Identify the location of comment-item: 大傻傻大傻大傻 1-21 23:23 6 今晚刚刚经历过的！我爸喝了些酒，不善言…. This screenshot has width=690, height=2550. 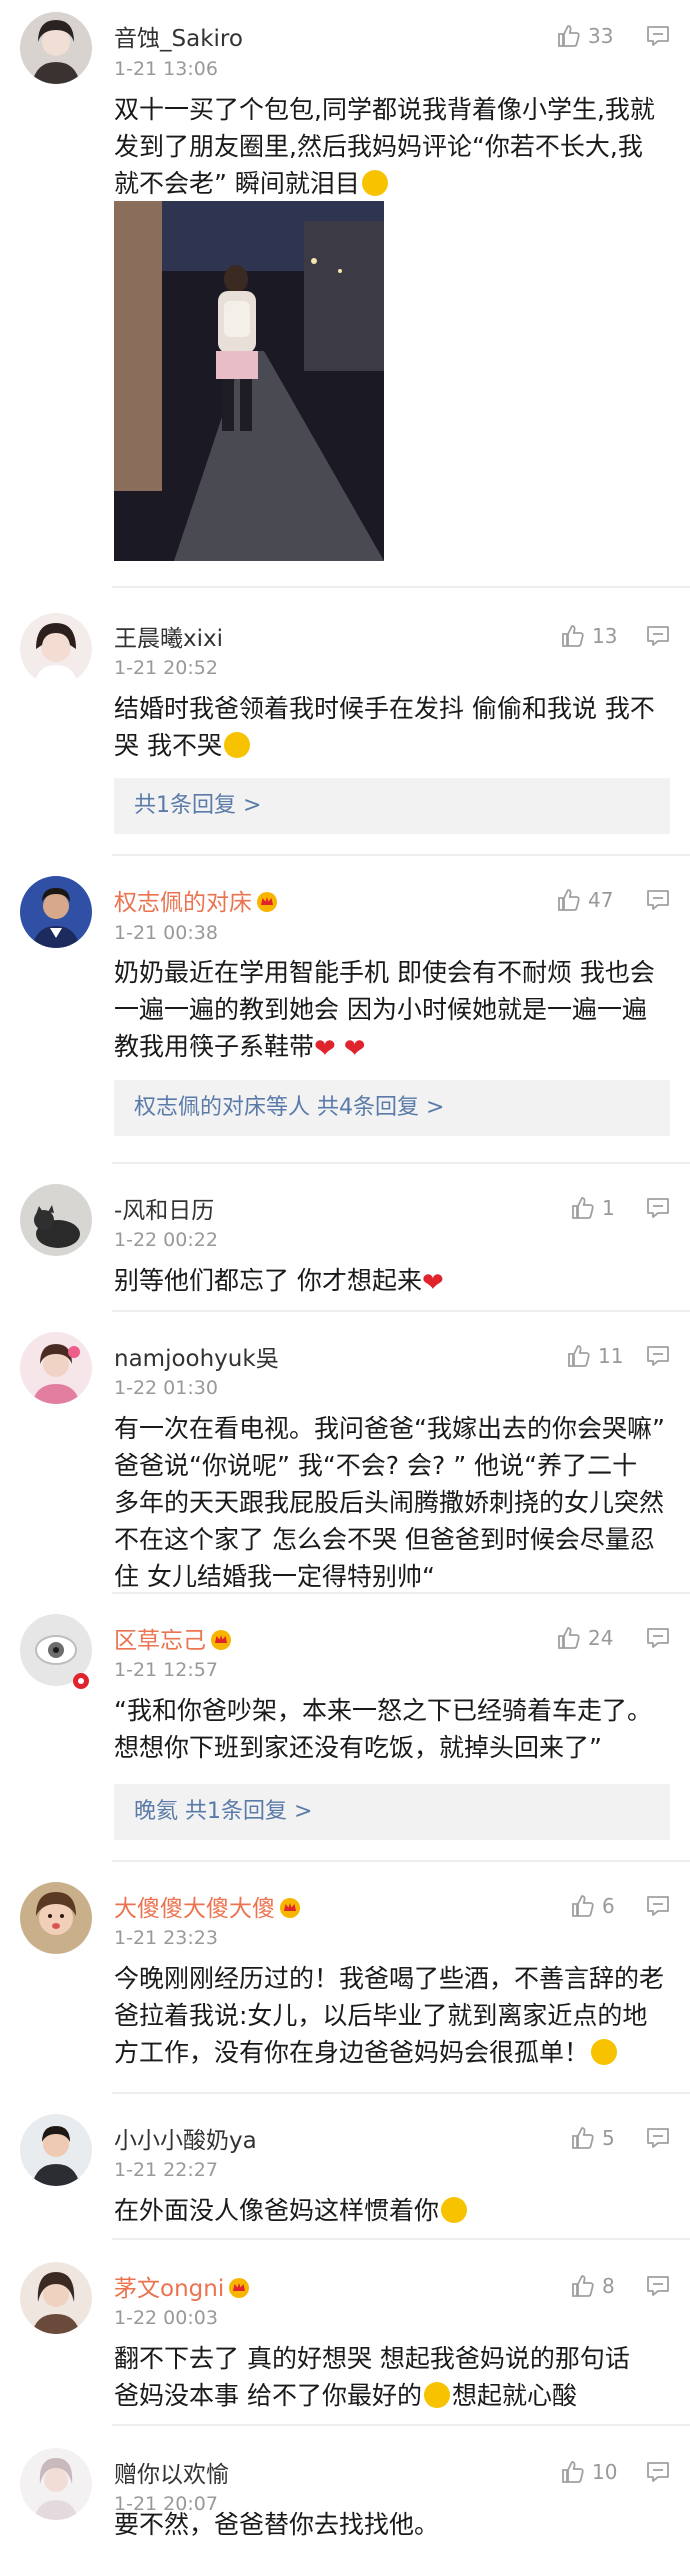
(345, 1978).